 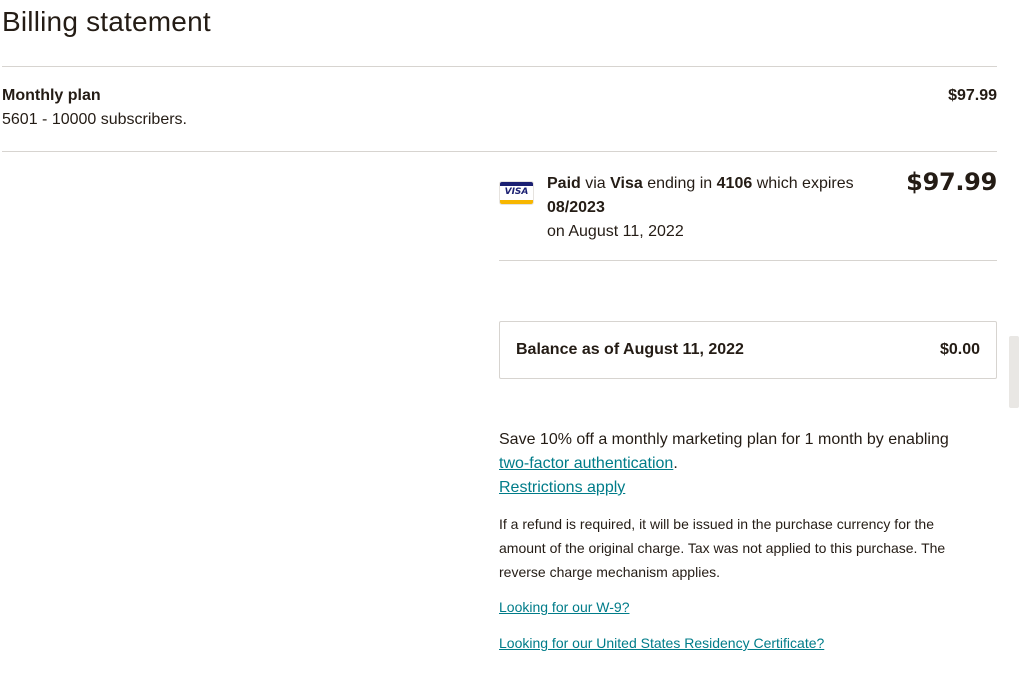 What do you see at coordinates (516, 184) in the screenshot?
I see `visa-card-stripe-top` at bounding box center [516, 184].